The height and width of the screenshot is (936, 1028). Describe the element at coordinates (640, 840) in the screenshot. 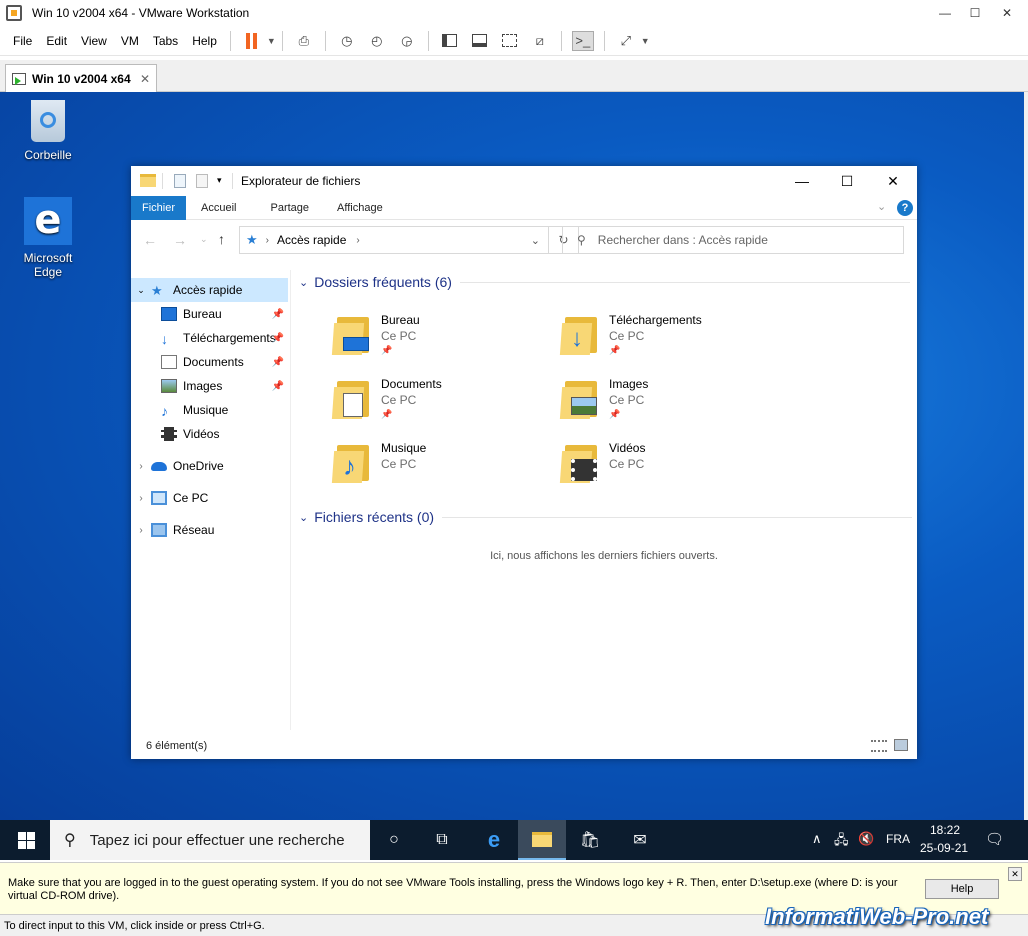

I see `mail-icon: ✉` at that location.